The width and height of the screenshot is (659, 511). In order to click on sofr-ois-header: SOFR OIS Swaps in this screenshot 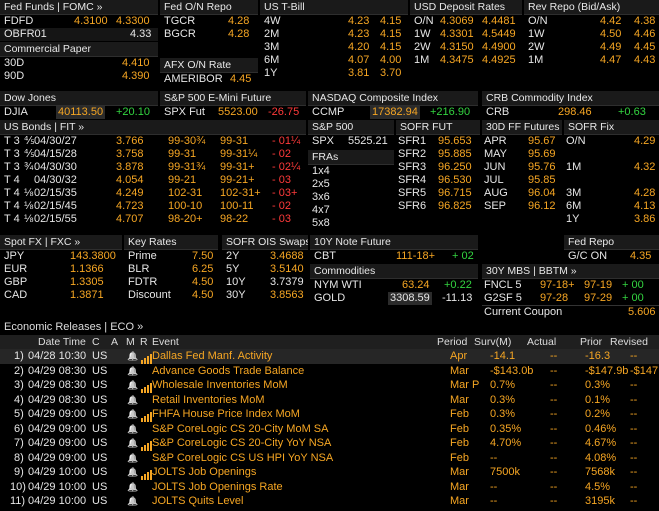, I will do `click(265, 242)`.